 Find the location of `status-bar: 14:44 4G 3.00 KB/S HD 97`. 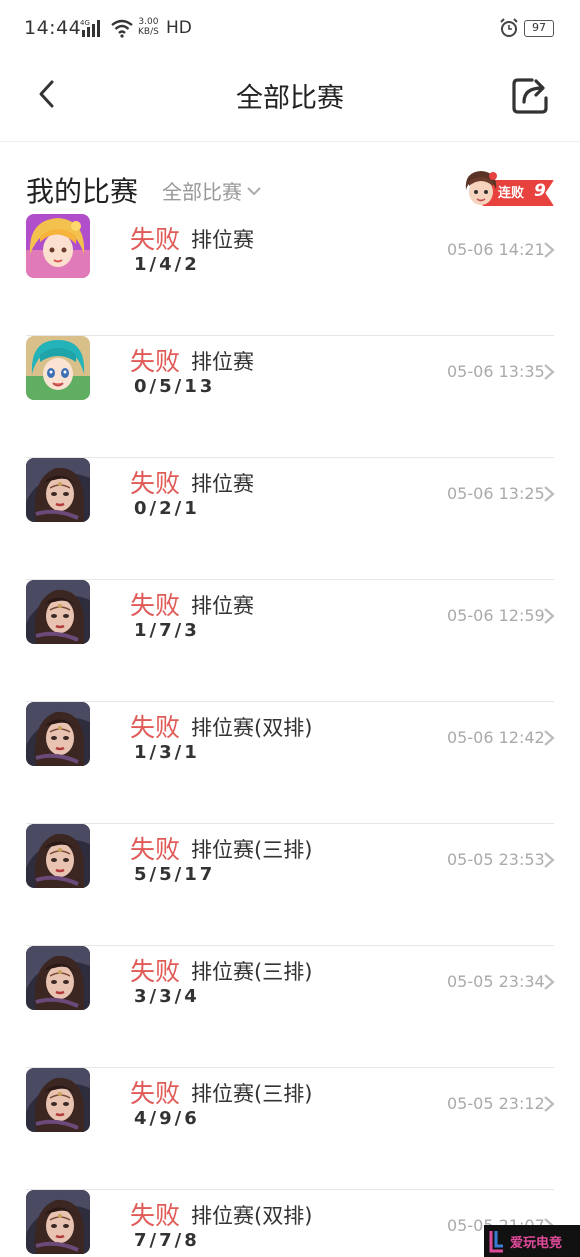

status-bar: 14:44 4G 3.00 KB/S HD 97 is located at coordinates (290, 29).